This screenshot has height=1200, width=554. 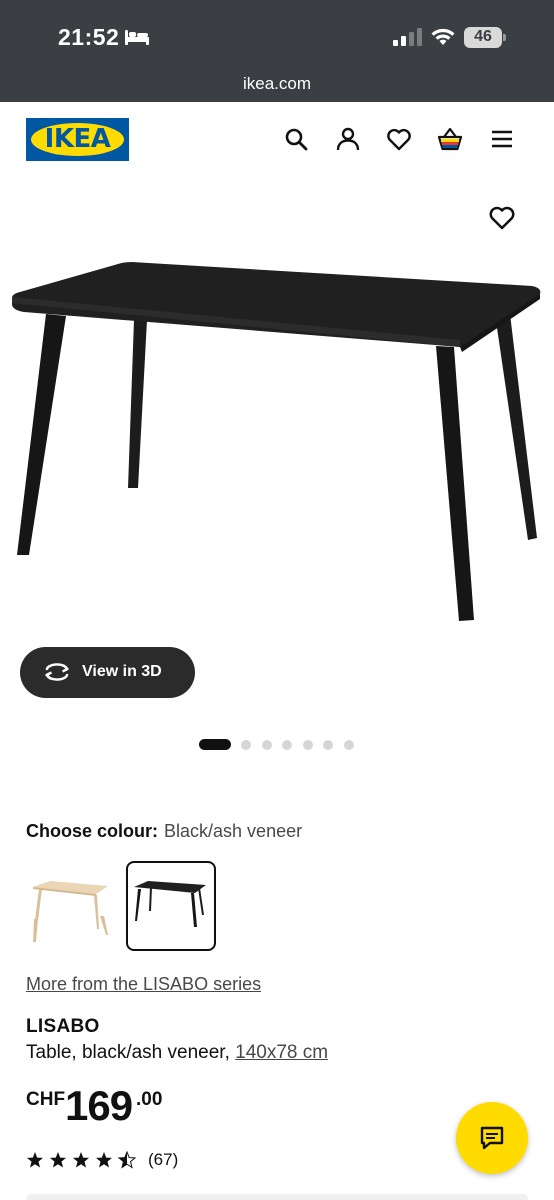 I want to click on battery-level: 46, so click(x=483, y=36).